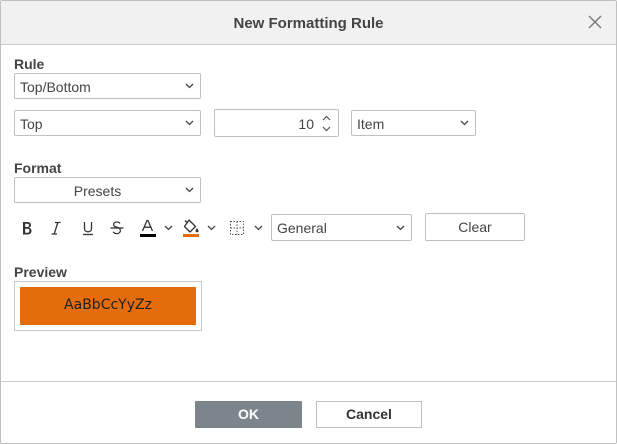 This screenshot has width=617, height=444. I want to click on rule-type-value: Top/Bottom, so click(55, 87).